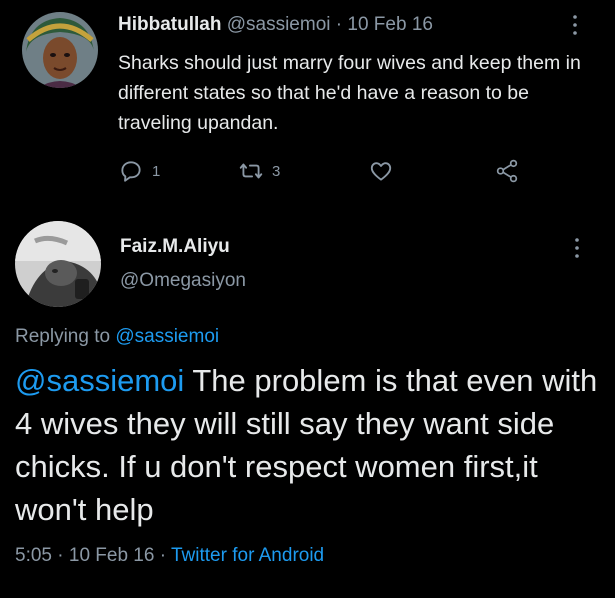  What do you see at coordinates (251, 171) in the screenshot?
I see `retweet-icon` at bounding box center [251, 171].